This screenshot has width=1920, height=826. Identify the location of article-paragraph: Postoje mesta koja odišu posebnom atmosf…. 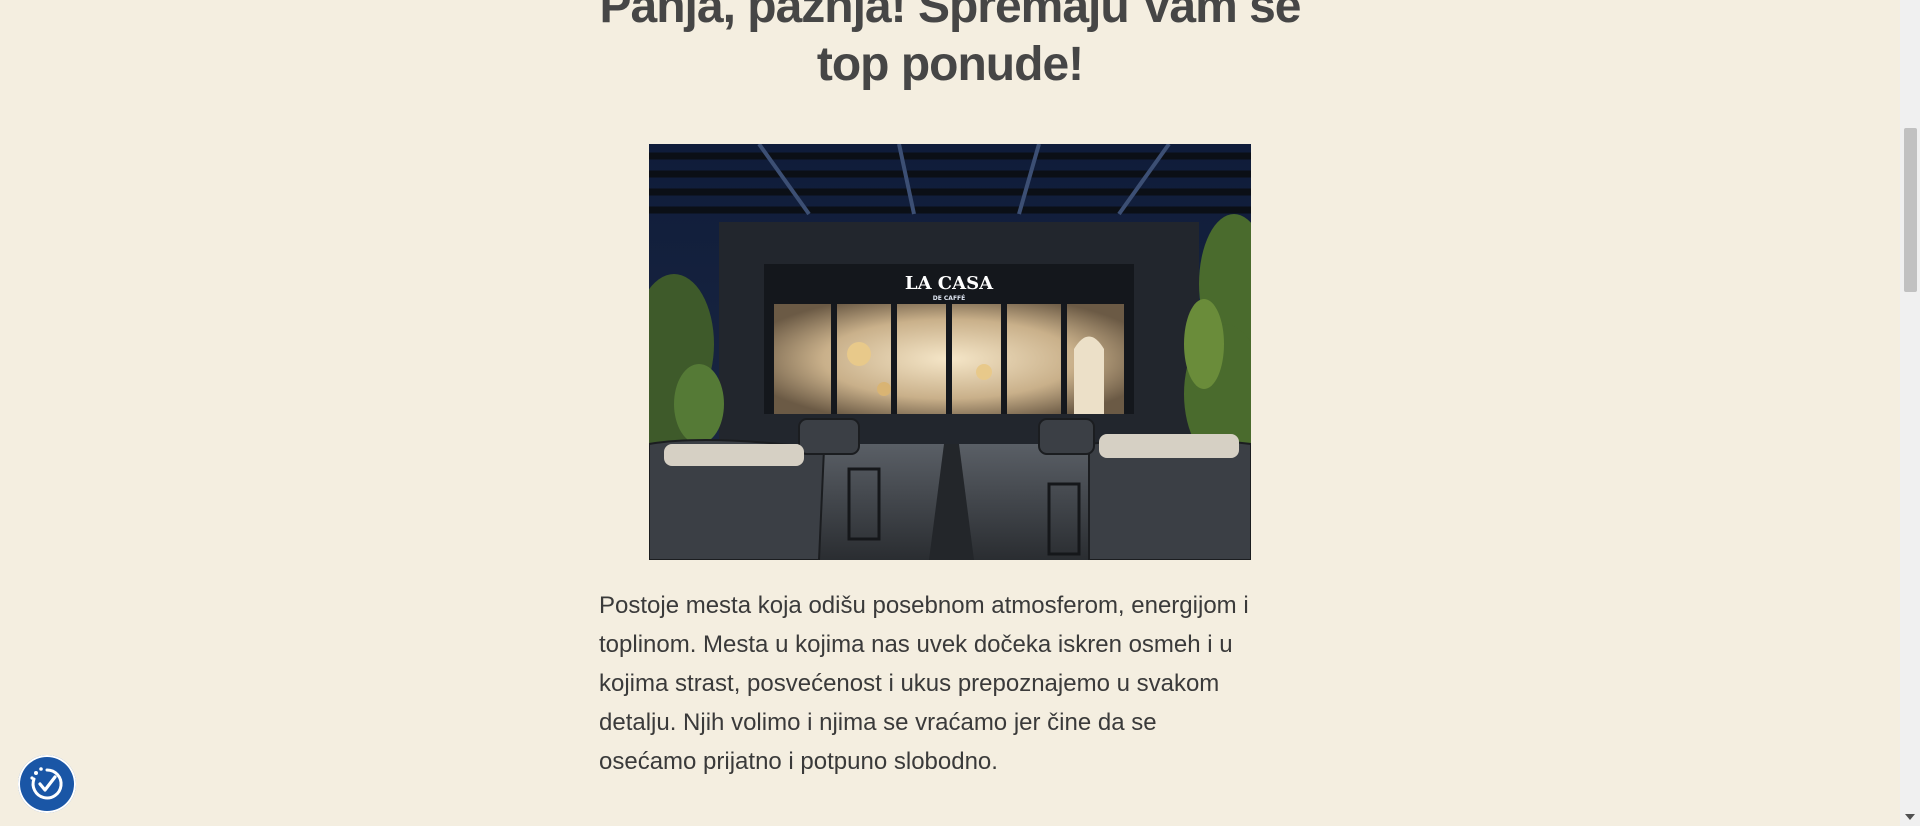
(924, 683).